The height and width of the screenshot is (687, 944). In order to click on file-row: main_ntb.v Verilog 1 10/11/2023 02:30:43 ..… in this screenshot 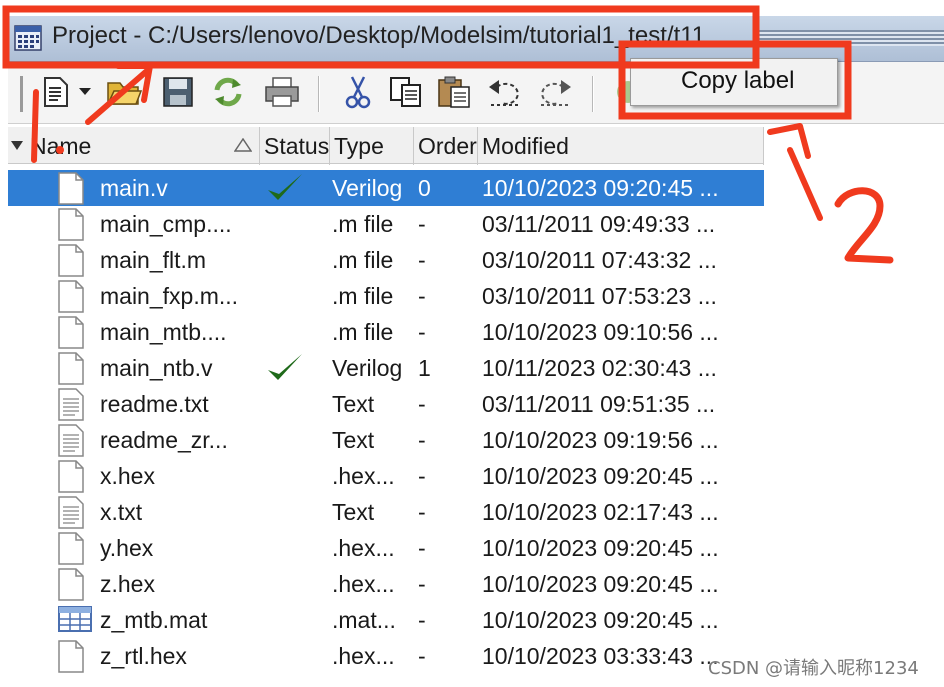, I will do `click(386, 368)`.